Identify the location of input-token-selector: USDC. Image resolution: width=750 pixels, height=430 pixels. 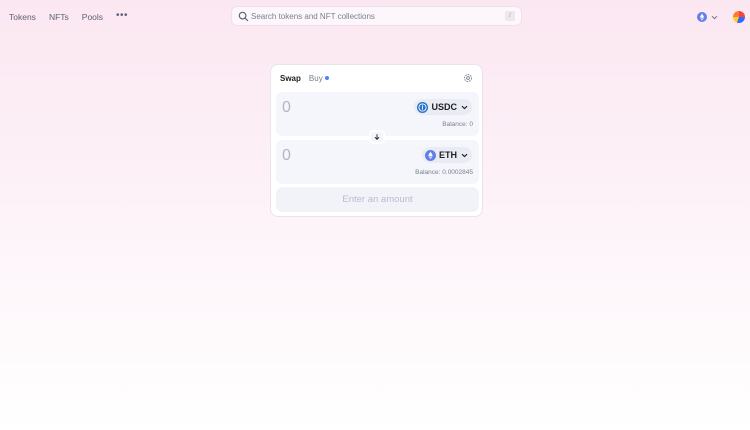
(443, 107).